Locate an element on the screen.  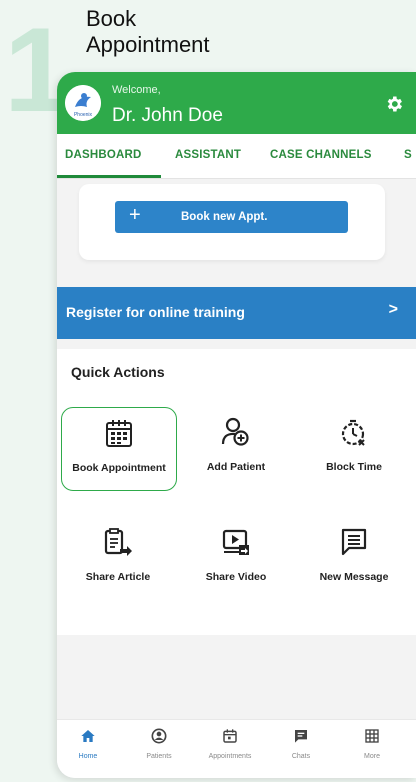
nav-label: Chats is located at coordinates (301, 756).